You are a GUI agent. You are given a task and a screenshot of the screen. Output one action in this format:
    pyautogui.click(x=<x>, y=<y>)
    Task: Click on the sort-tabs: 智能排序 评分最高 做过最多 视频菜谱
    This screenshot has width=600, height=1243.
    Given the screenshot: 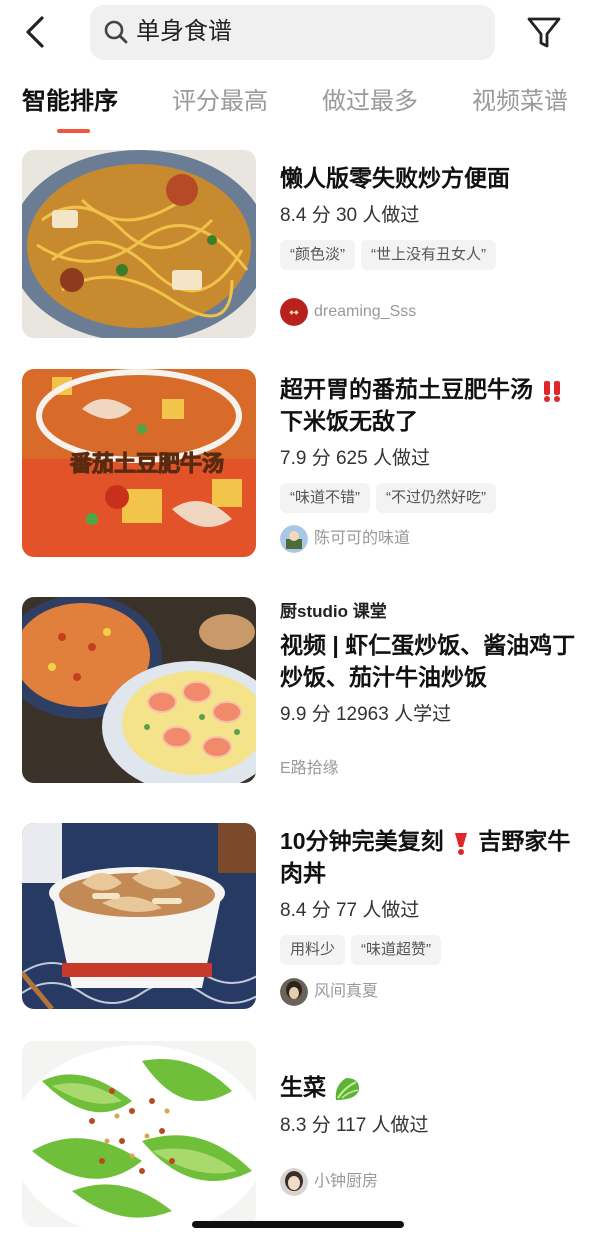 What is the action you would take?
    pyautogui.click(x=300, y=110)
    